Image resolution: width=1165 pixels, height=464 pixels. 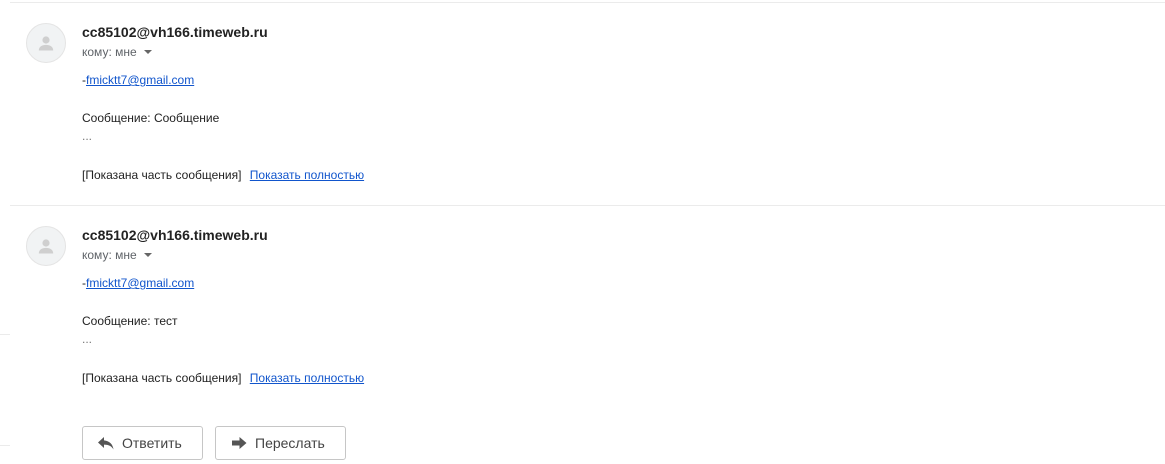 I want to click on reply-button: Ответить, so click(x=142, y=443).